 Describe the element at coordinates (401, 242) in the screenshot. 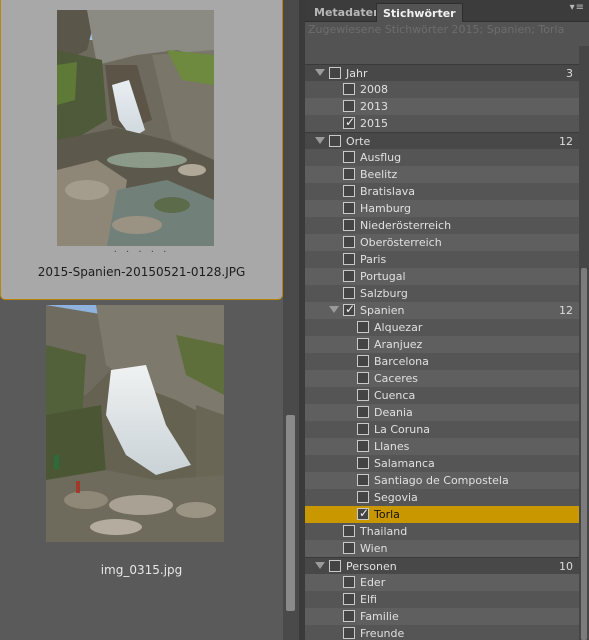

I see `keyword-label: Oberösterreich` at that location.